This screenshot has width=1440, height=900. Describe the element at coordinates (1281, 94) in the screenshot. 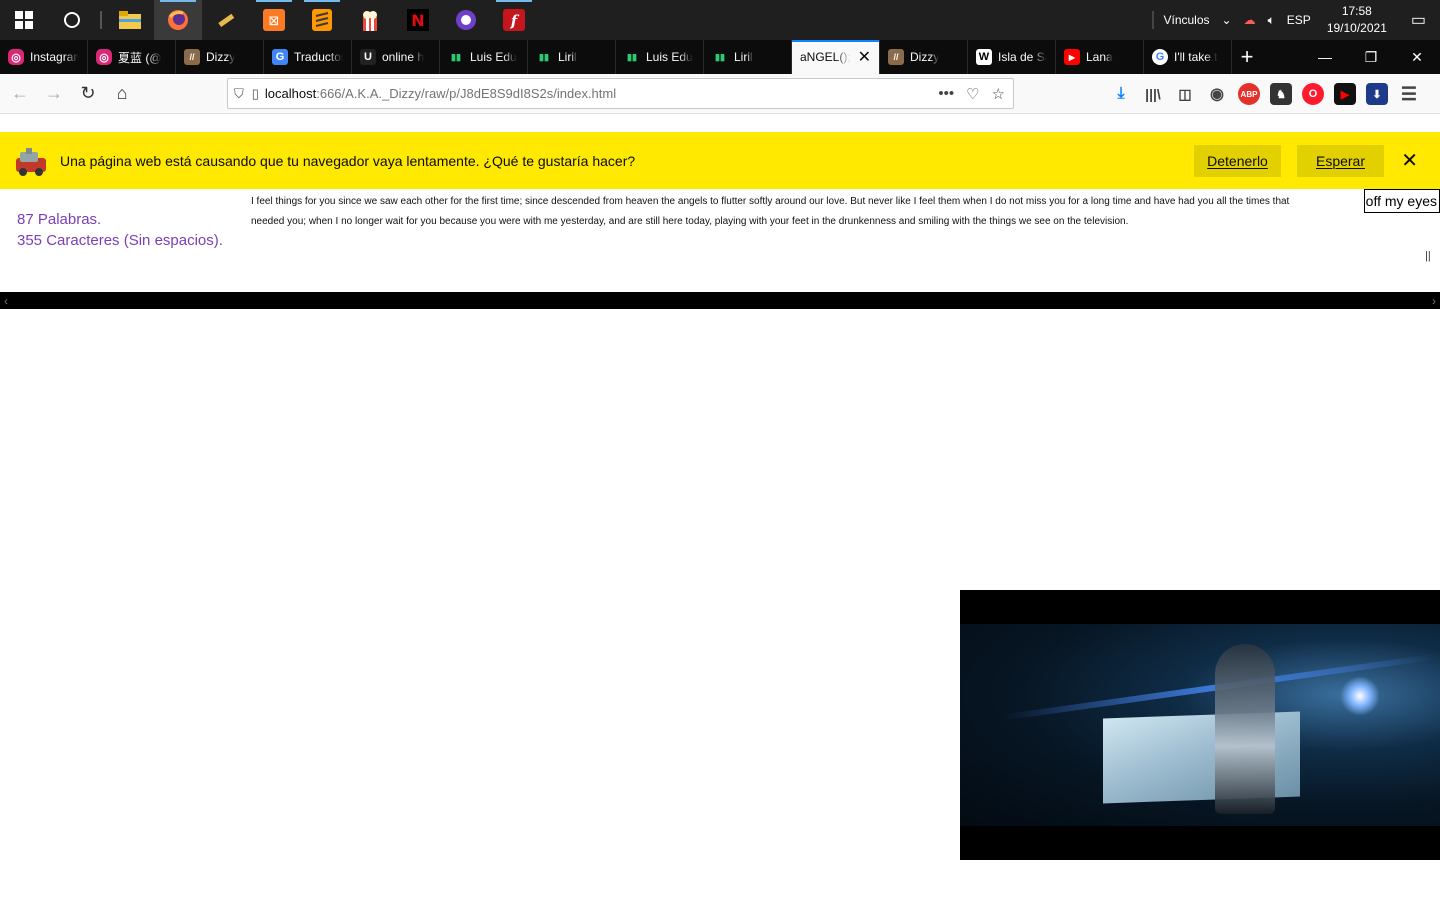

I see `extension-figure-icon: ♞` at that location.